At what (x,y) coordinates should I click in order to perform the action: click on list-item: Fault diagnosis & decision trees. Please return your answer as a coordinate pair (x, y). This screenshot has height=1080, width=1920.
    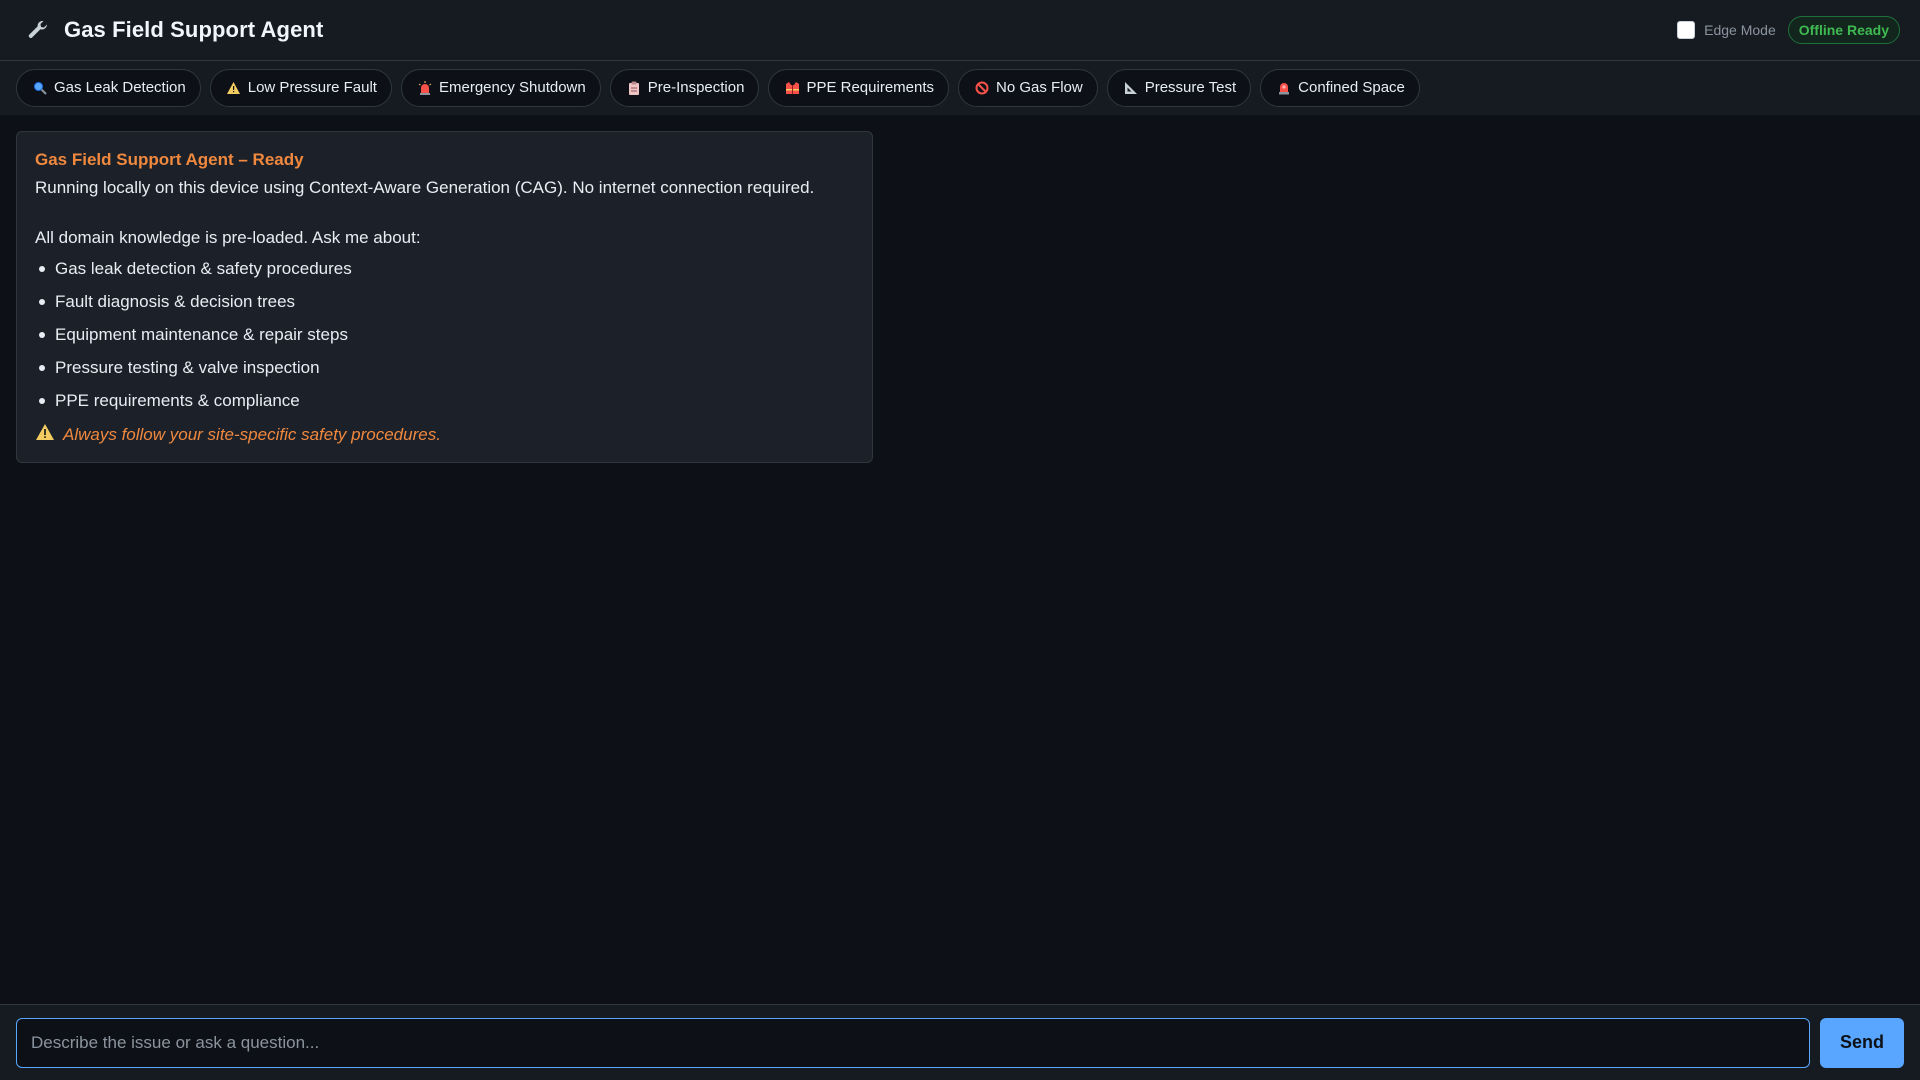
    Looking at the image, I should click on (444, 302).